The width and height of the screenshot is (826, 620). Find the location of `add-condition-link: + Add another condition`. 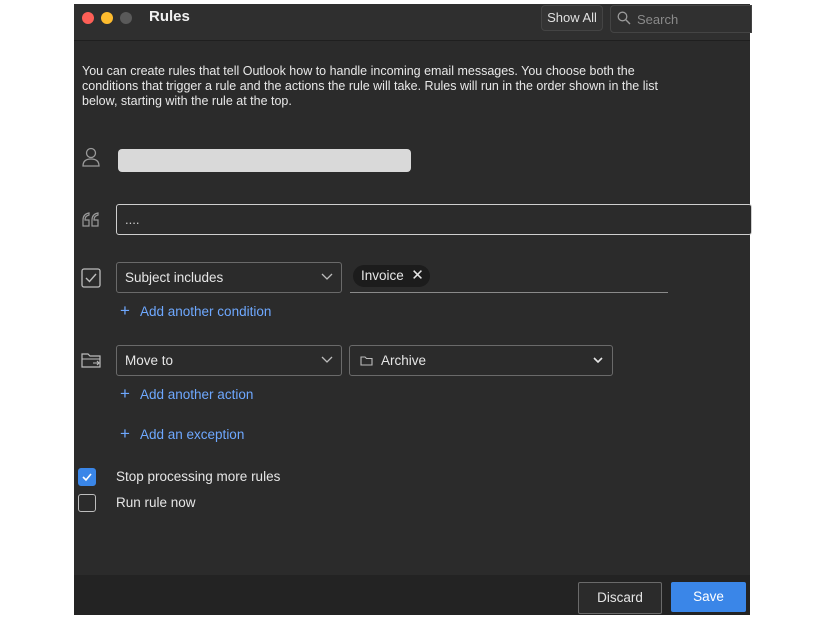

add-condition-link: + Add another condition is located at coordinates (195, 311).